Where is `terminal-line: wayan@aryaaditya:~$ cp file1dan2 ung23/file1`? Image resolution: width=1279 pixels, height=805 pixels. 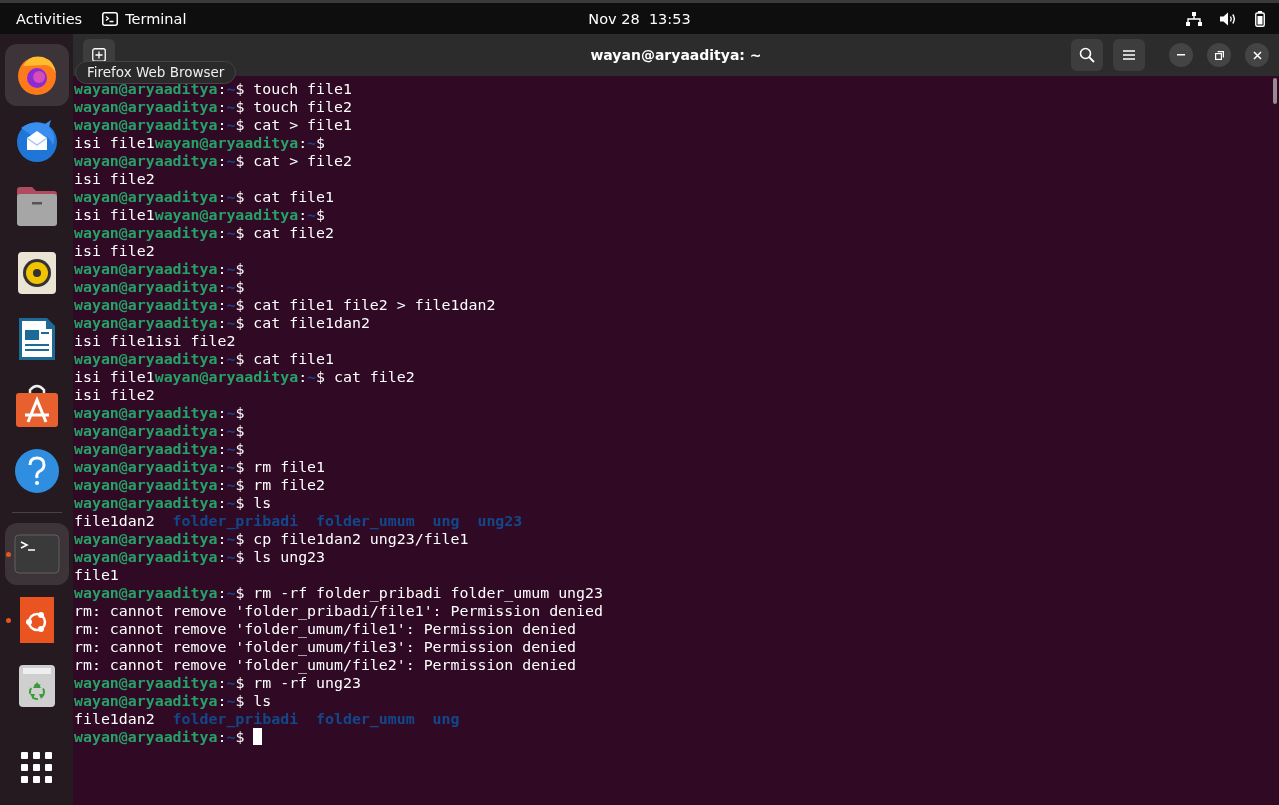 terminal-line: wayan@aryaaditya:~$ cp file1dan2 ung23/file1 is located at coordinates (271, 539).